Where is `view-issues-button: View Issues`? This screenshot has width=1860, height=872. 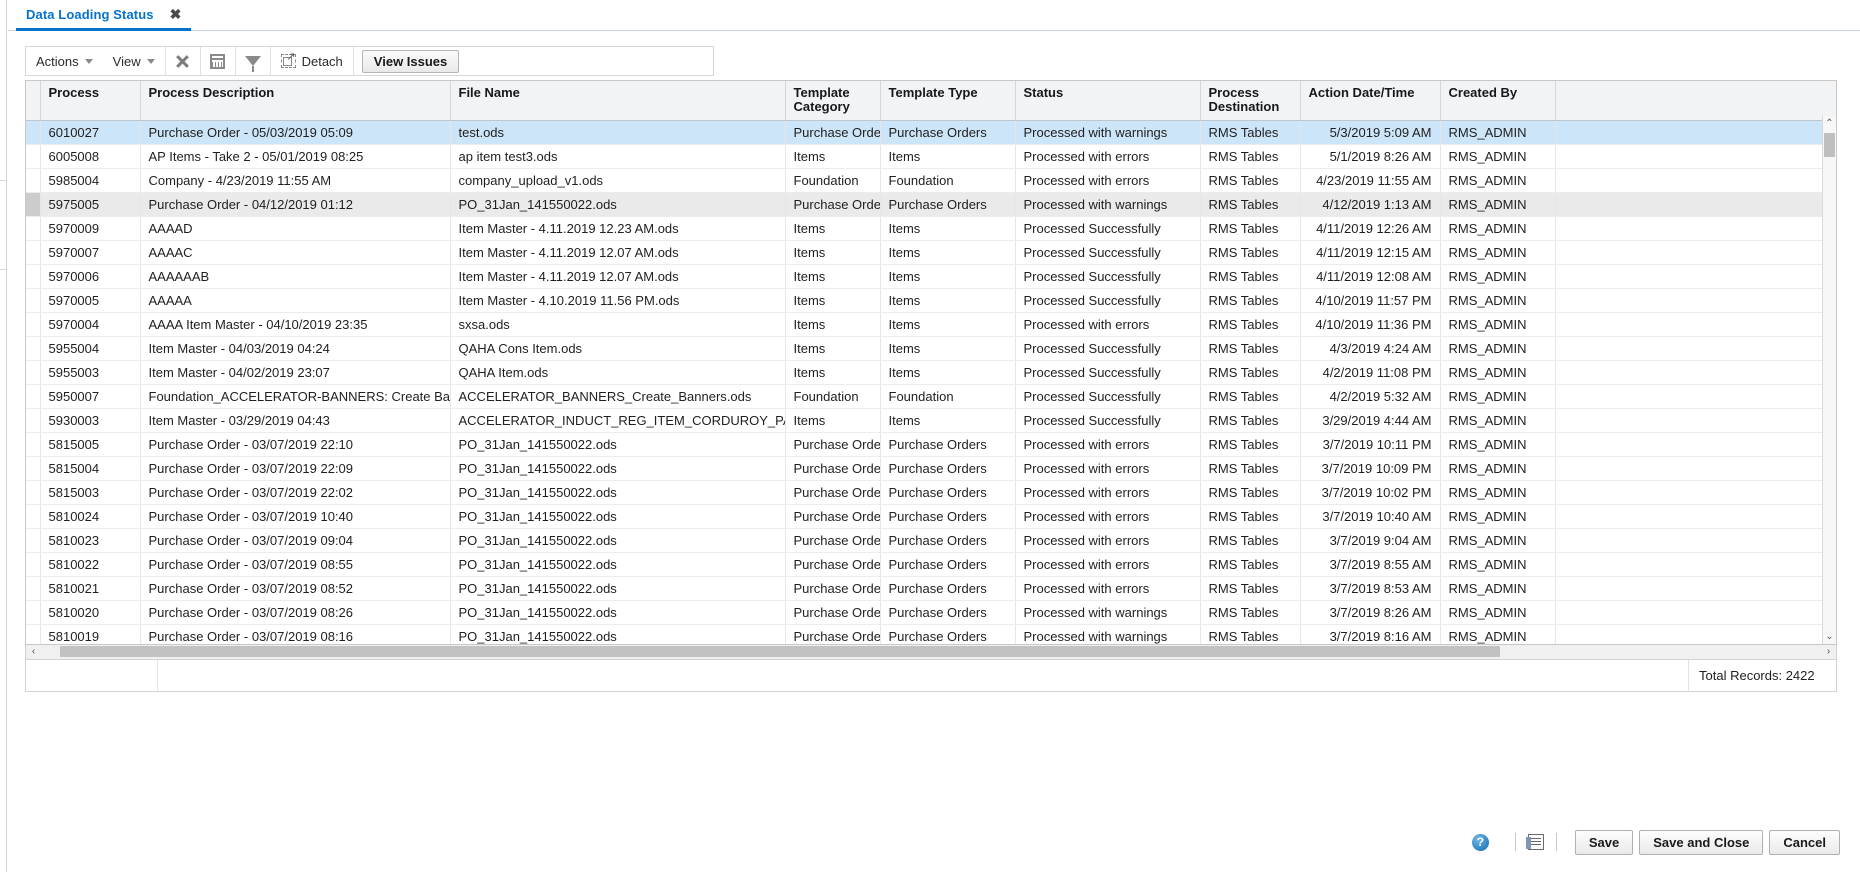
view-issues-button: View Issues is located at coordinates (410, 61).